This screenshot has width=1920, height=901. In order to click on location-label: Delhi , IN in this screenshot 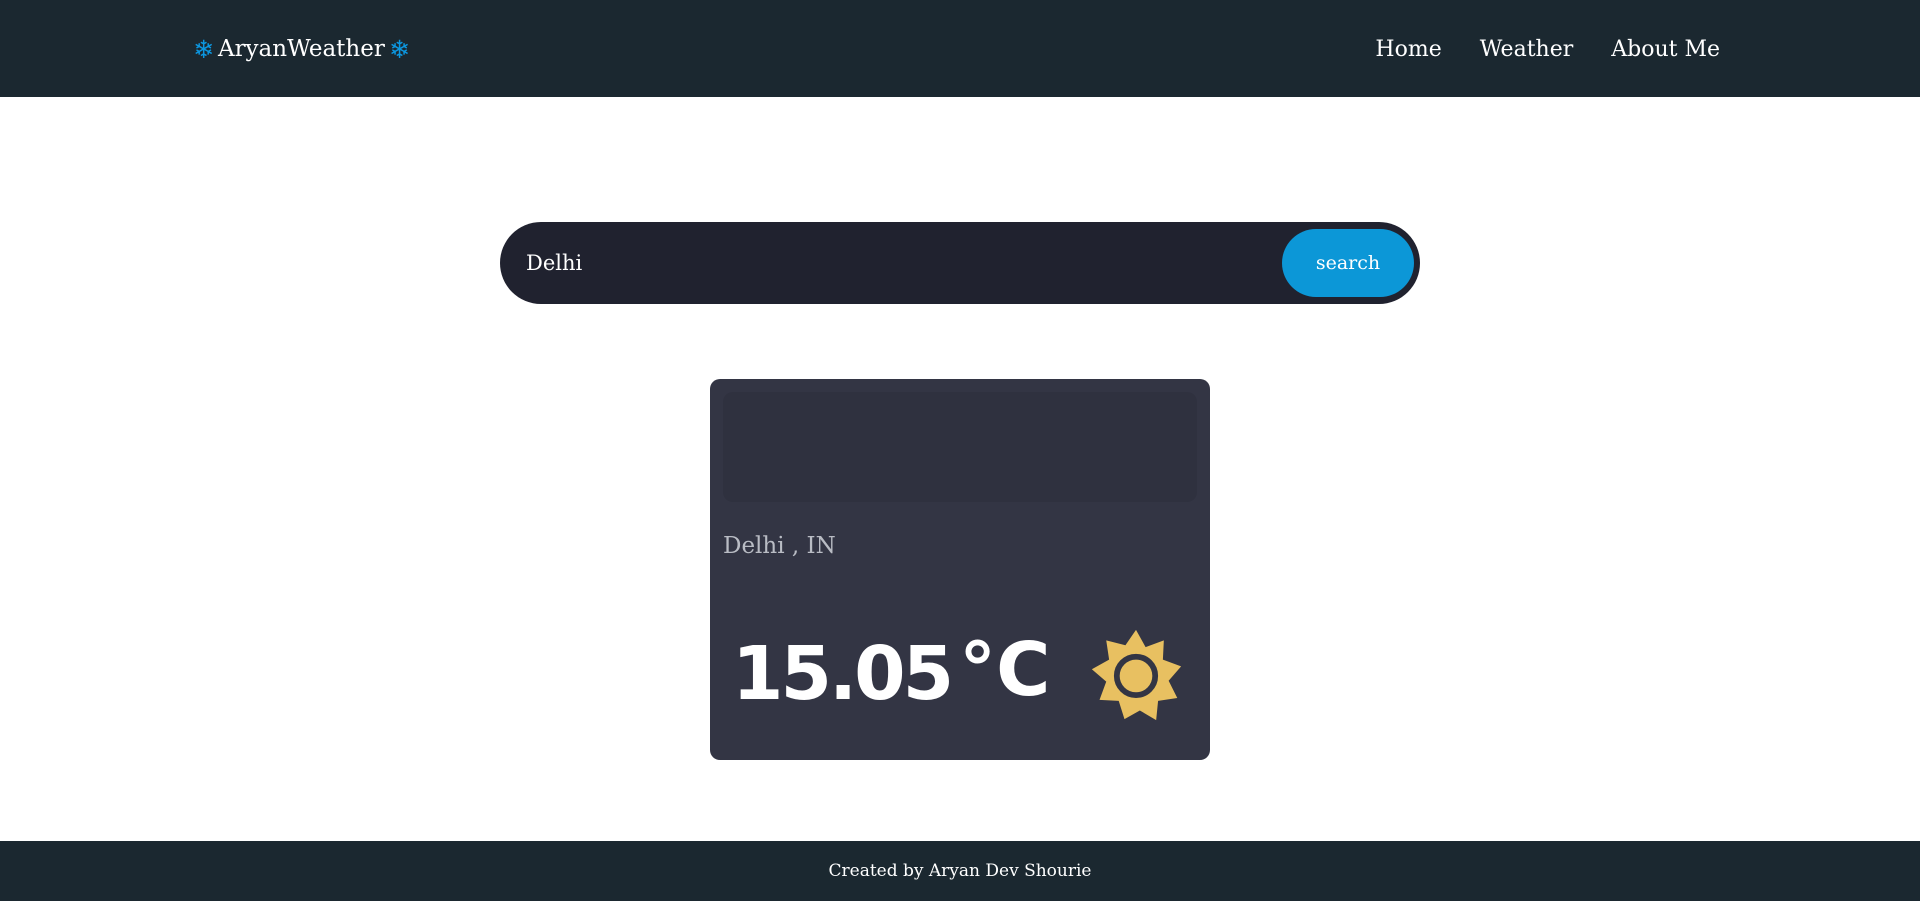, I will do `click(779, 546)`.